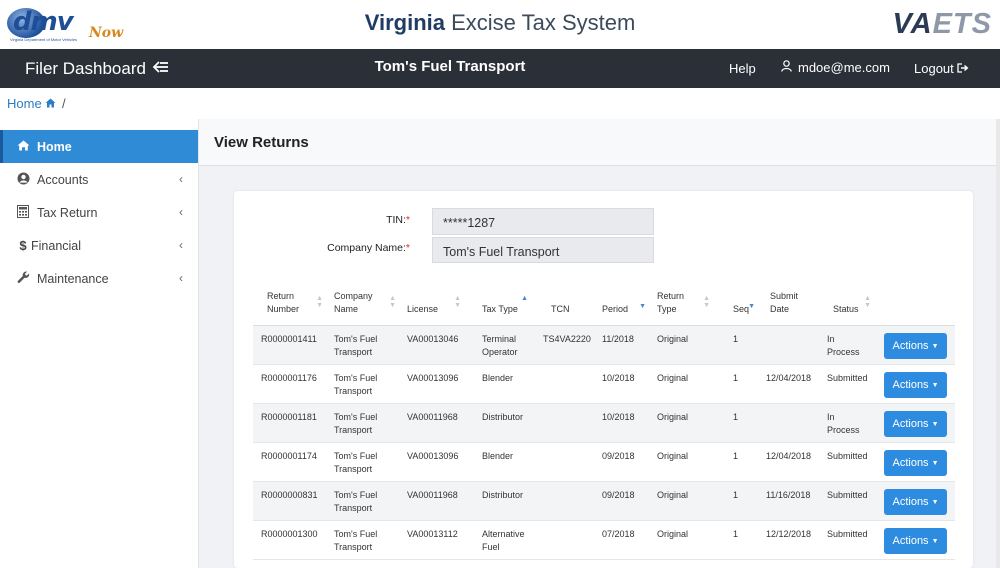  I want to click on cell-seq: 1, so click(735, 462).